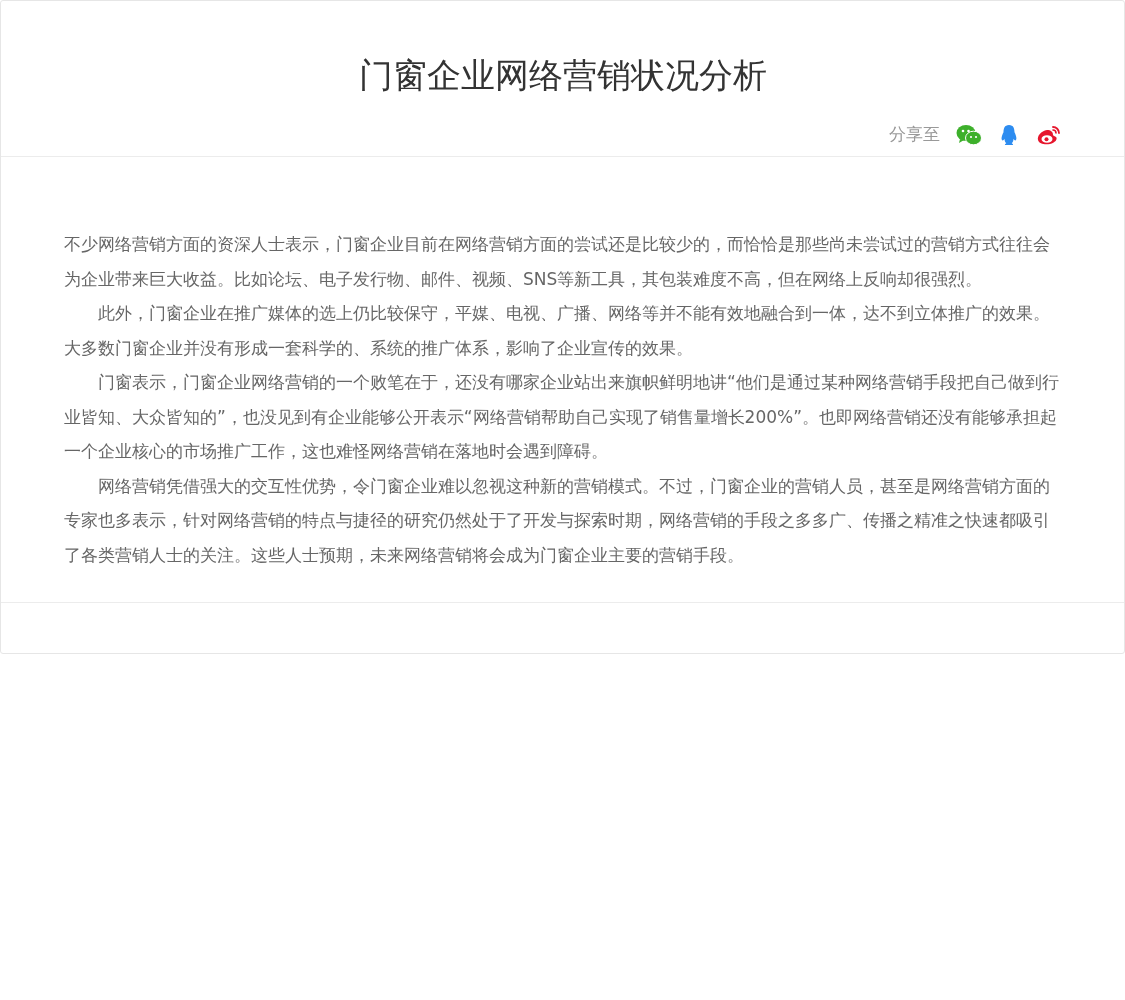 The image size is (1125, 1000). I want to click on article-title: 门窗企业网络营销状况分析, so click(562, 75).